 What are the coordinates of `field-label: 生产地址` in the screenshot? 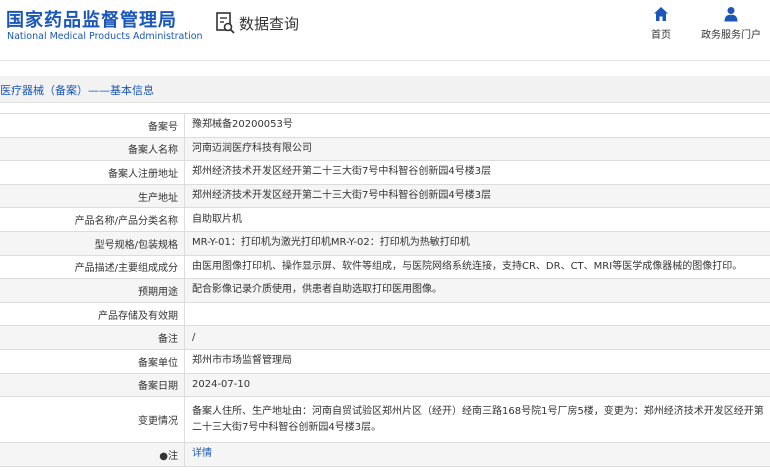 It's located at (92, 196).